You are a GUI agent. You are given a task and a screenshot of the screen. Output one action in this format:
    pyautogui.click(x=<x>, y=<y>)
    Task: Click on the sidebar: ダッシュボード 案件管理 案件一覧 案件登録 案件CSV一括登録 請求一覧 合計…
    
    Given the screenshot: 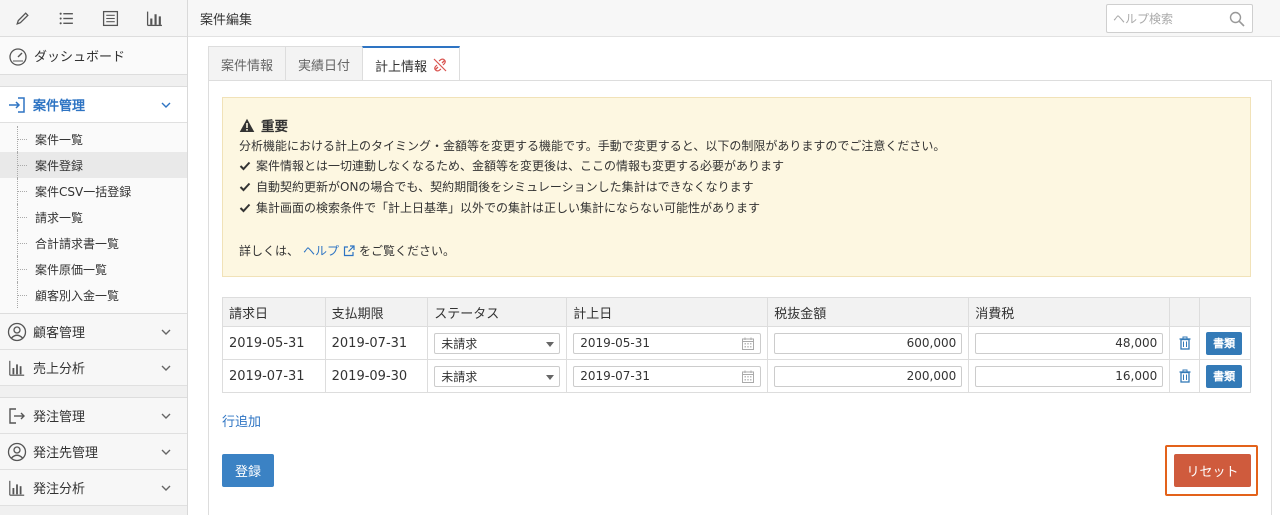 What is the action you would take?
    pyautogui.click(x=94, y=257)
    